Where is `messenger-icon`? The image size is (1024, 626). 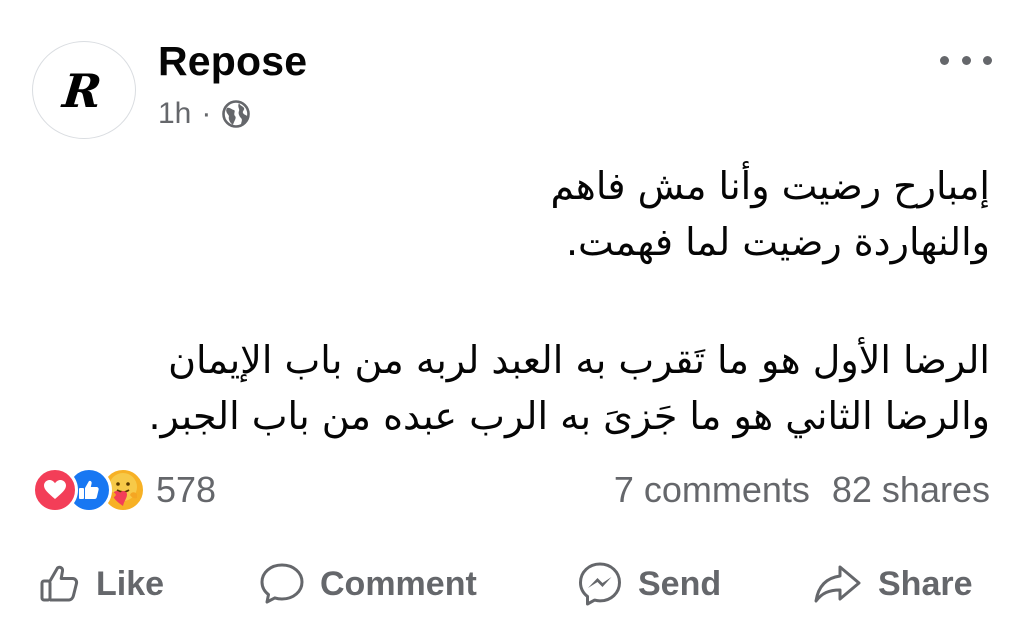 messenger-icon is located at coordinates (600, 584).